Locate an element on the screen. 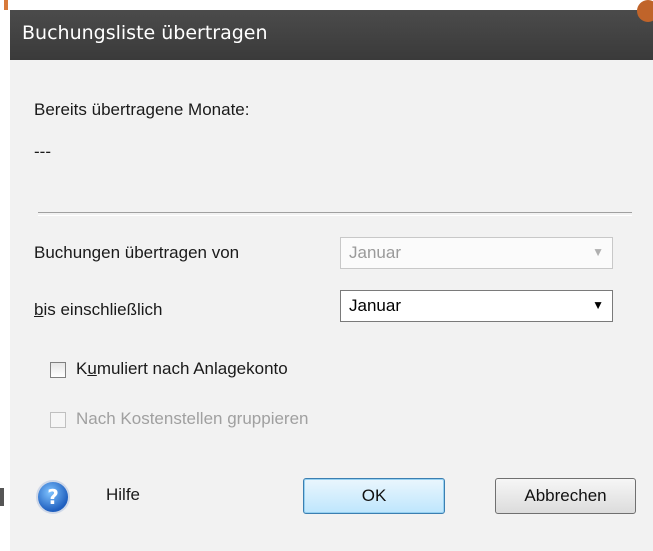 This screenshot has width=653, height=551. cancel-button: Abbrechen is located at coordinates (565, 496).